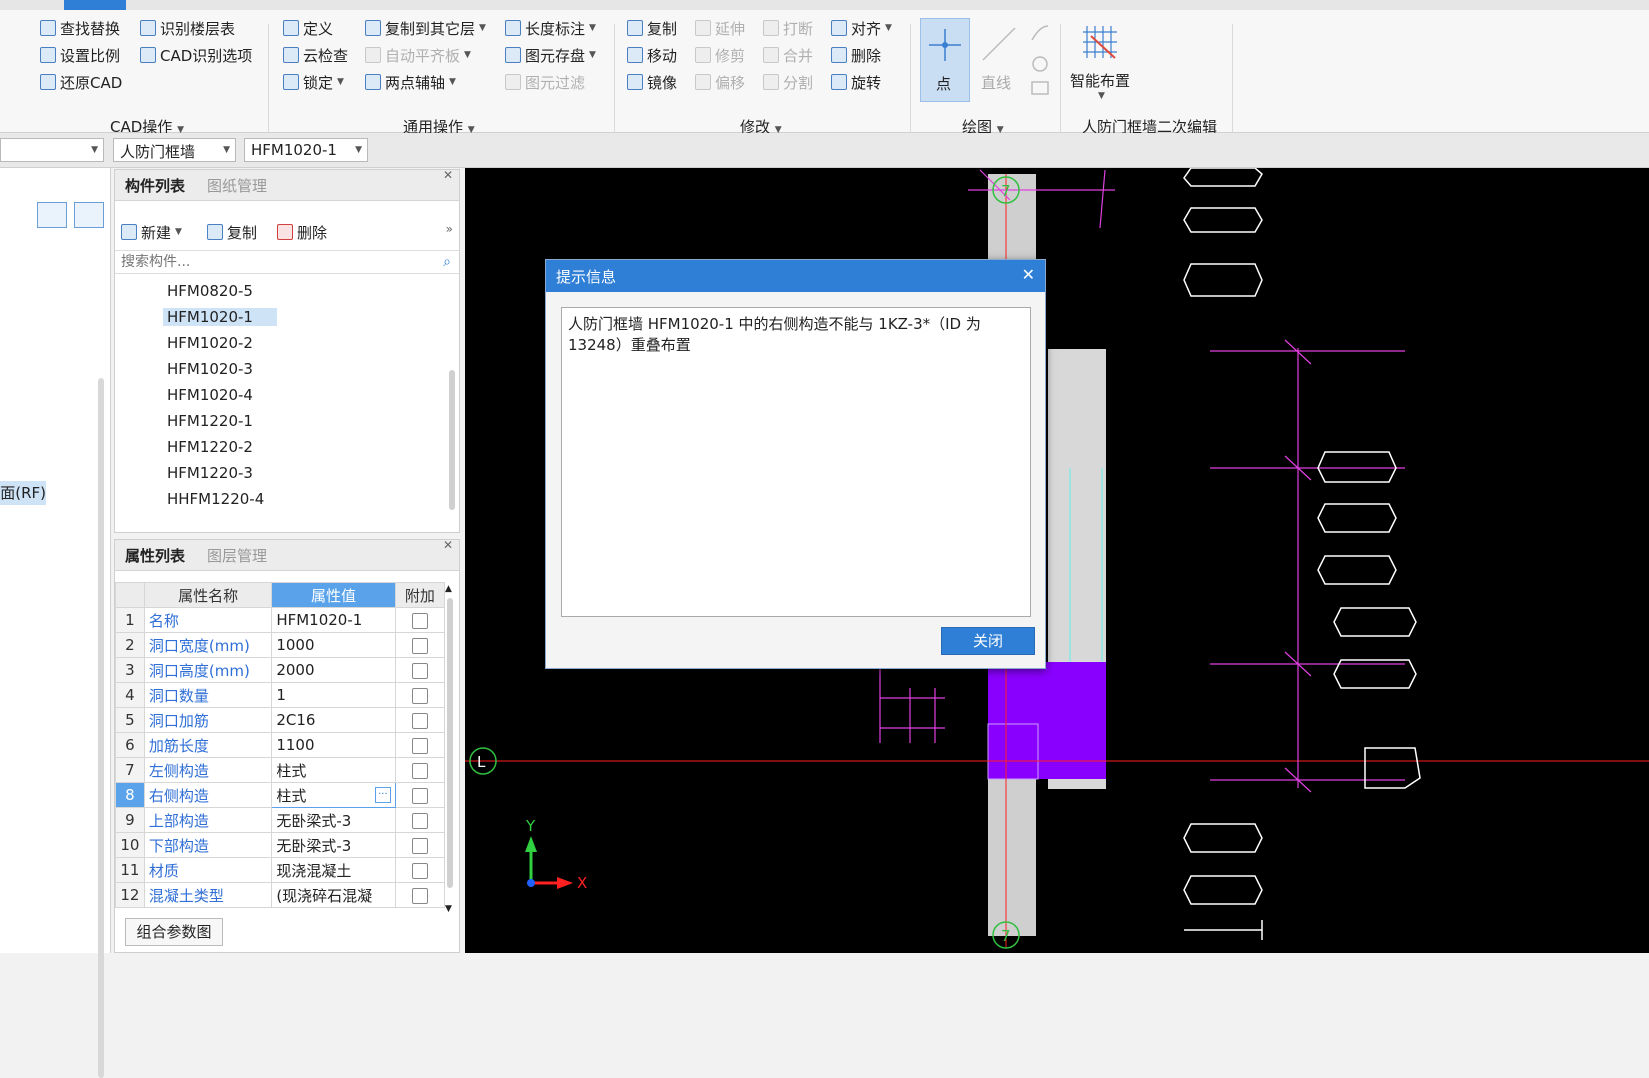 Image resolution: width=1649 pixels, height=1078 pixels. I want to click on table-row: 9 上部构造 无卧梁式-3, so click(280, 820).